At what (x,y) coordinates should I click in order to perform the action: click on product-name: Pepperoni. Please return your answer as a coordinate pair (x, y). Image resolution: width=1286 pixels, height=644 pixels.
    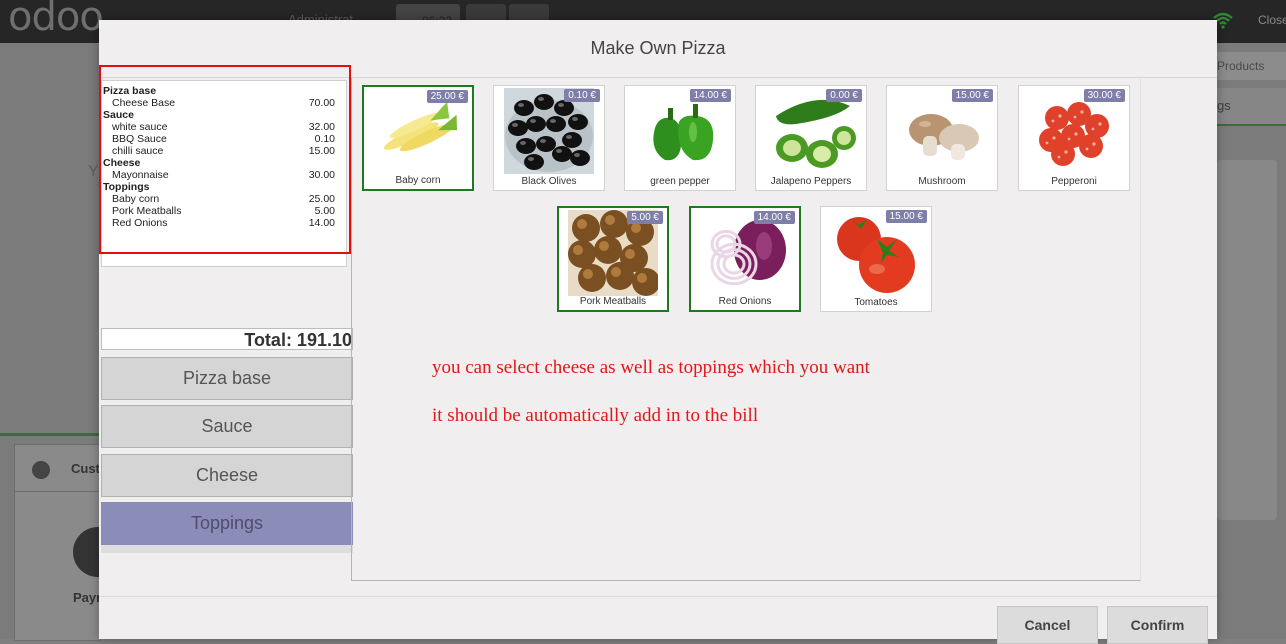
    Looking at the image, I should click on (1074, 181).